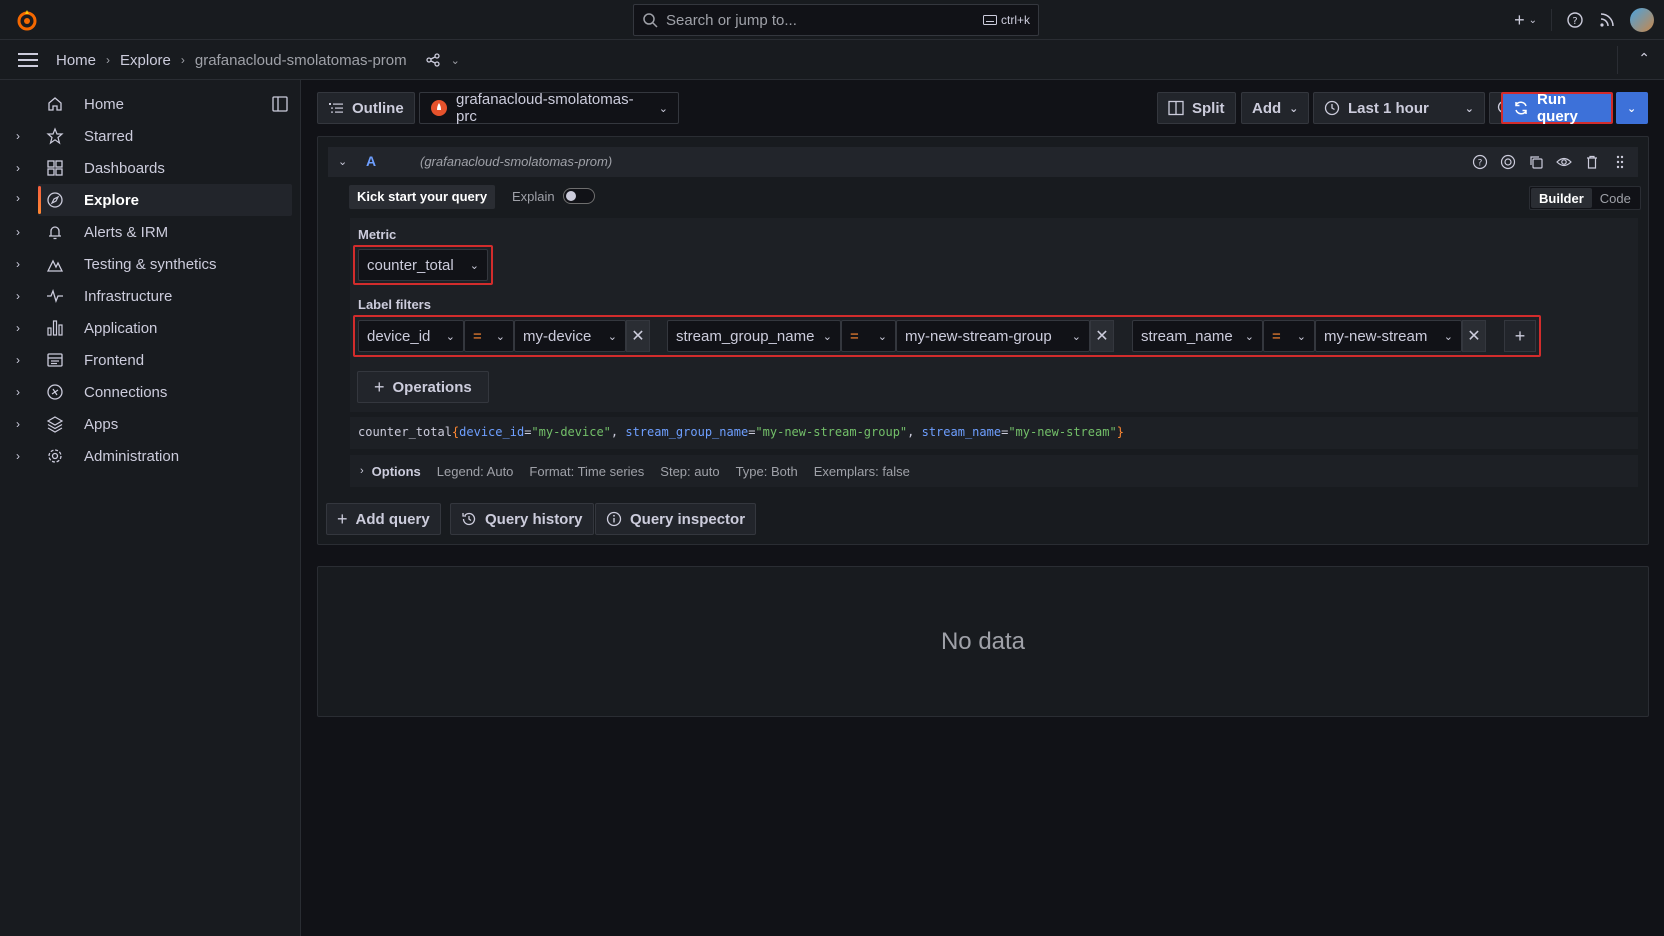  Describe the element at coordinates (836, 20) in the screenshot. I see `search-input: Search or jump to... ctrl+k` at that location.